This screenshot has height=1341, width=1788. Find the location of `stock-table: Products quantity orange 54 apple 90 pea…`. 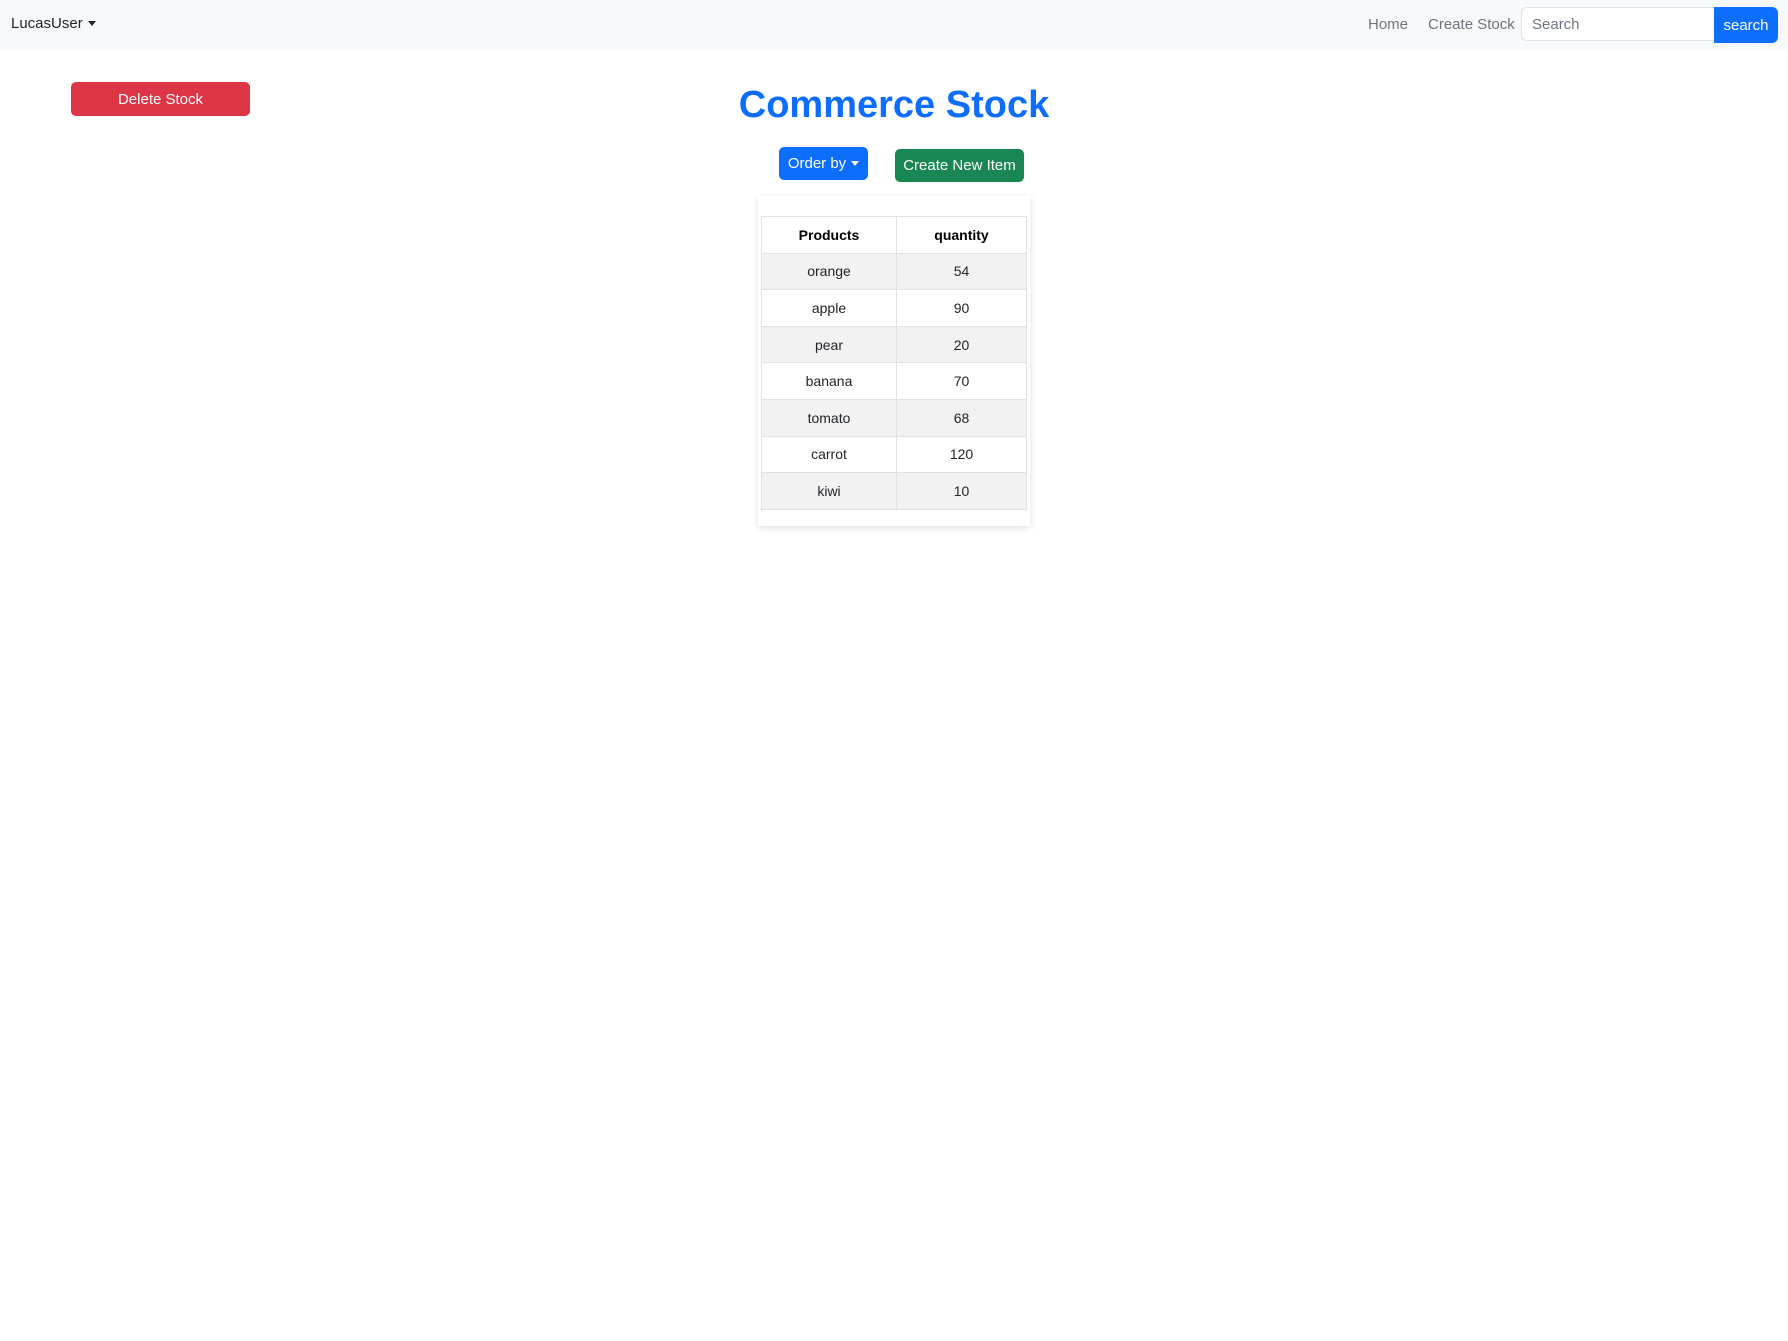

stock-table: Products quantity orange 54 apple 90 pea… is located at coordinates (894, 363).